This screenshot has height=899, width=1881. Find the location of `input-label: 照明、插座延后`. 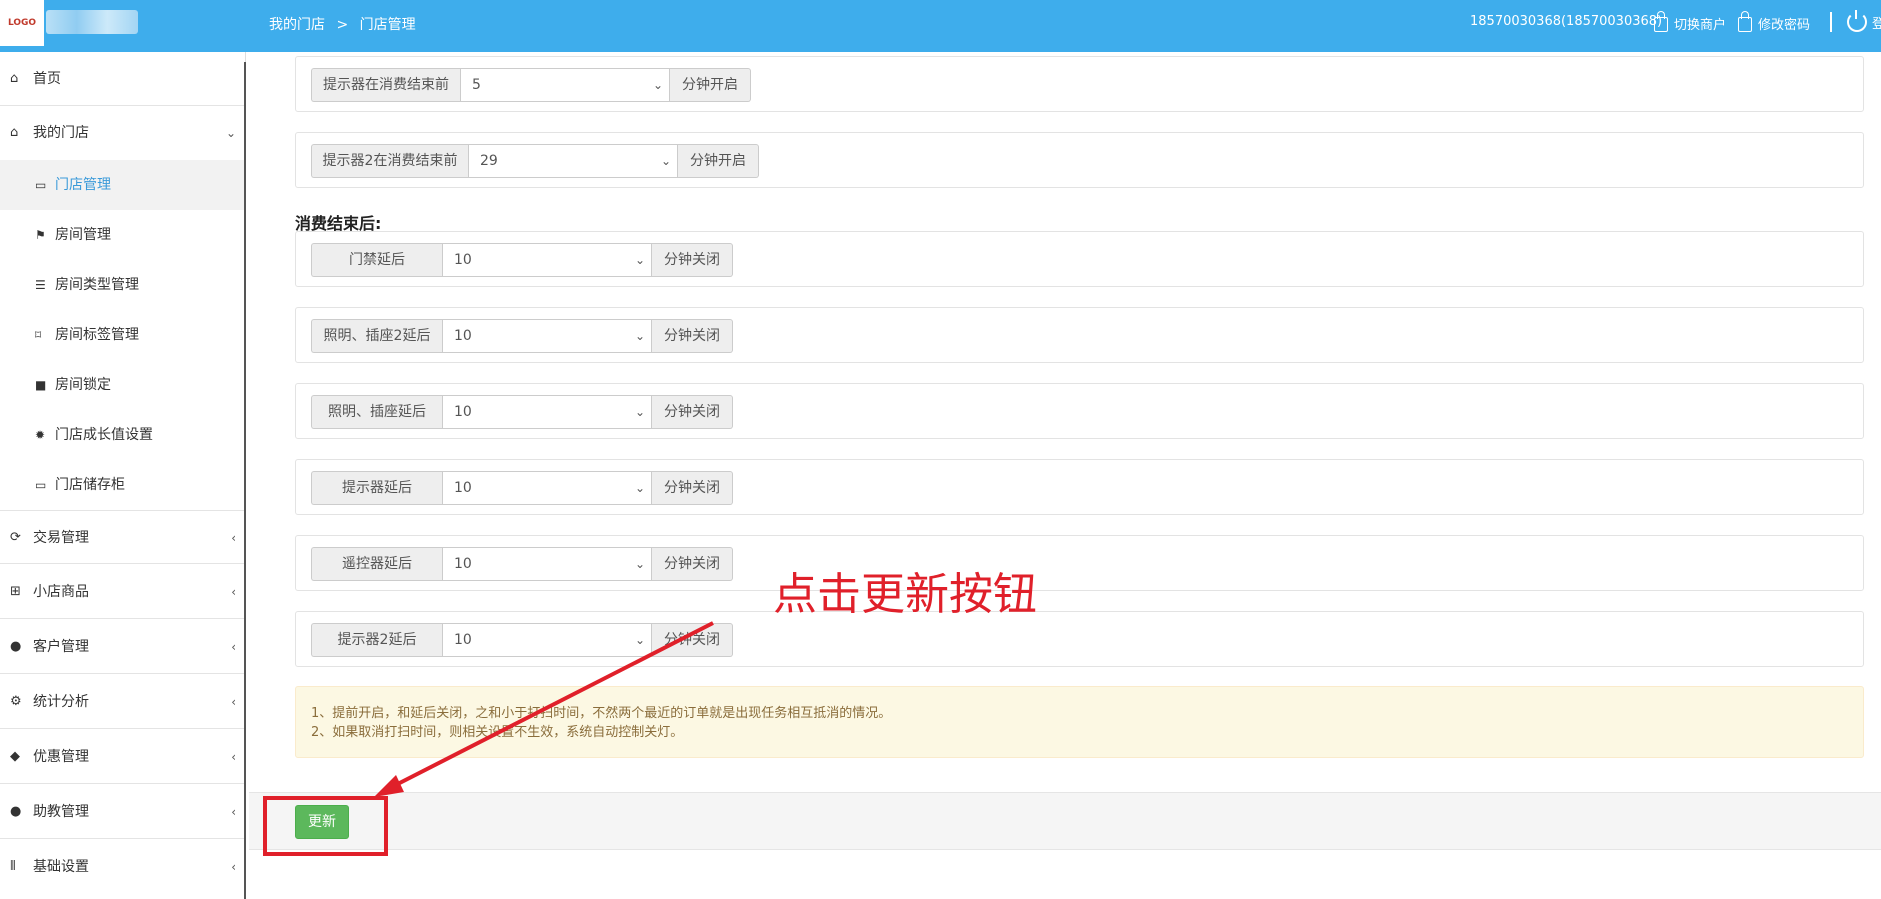

input-label: 照明、插座延后 is located at coordinates (376, 412).